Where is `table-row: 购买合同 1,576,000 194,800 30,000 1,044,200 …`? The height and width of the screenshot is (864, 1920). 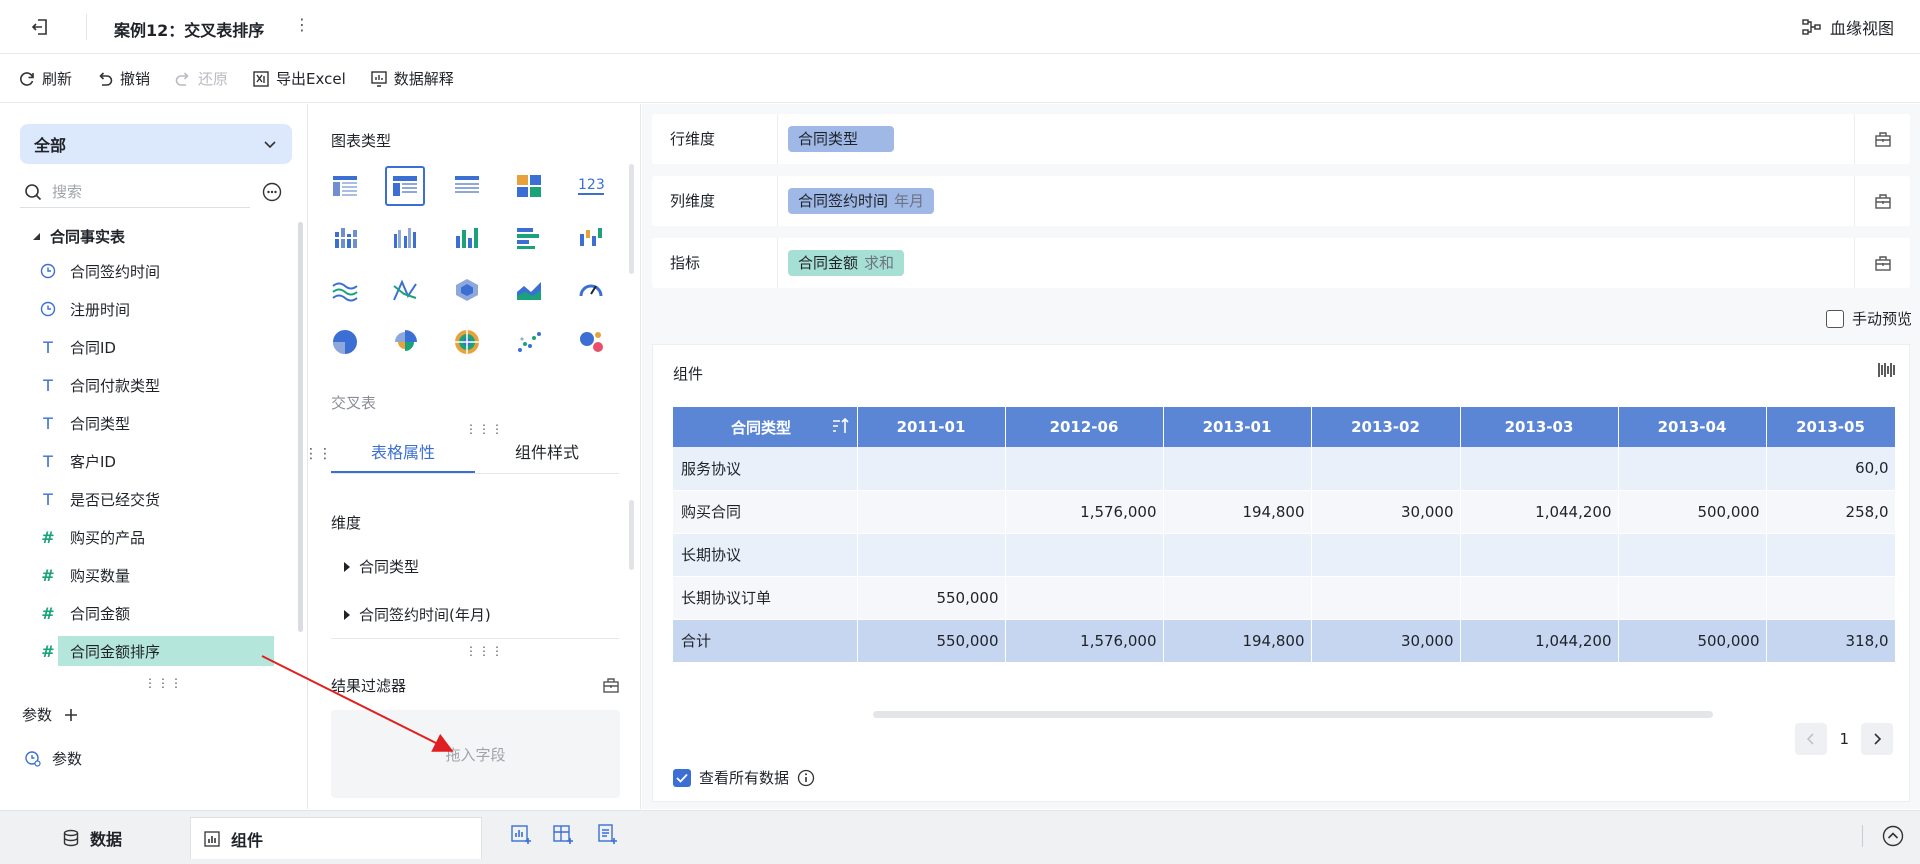 table-row: 购买合同 1,576,000 194,800 30,000 1,044,200 … is located at coordinates (1284, 512).